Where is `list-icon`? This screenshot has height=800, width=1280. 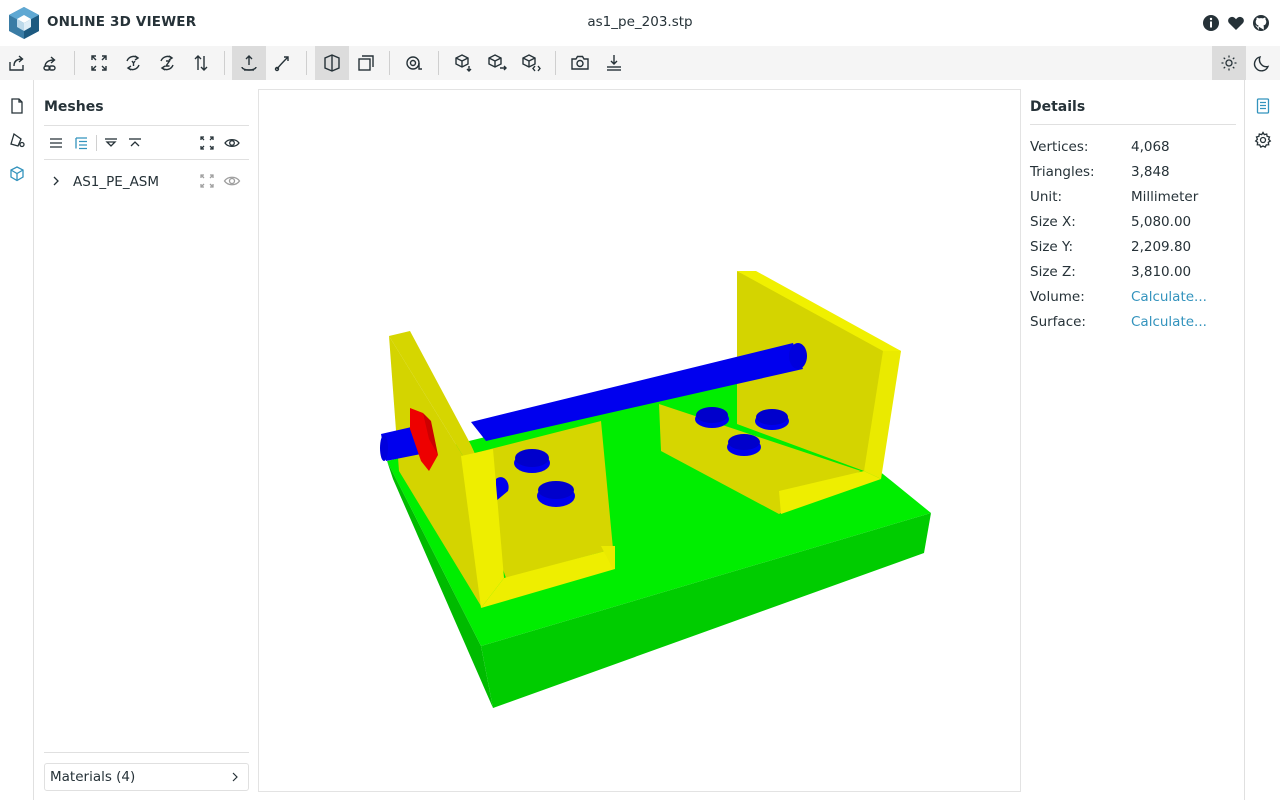 list-icon is located at coordinates (56, 143).